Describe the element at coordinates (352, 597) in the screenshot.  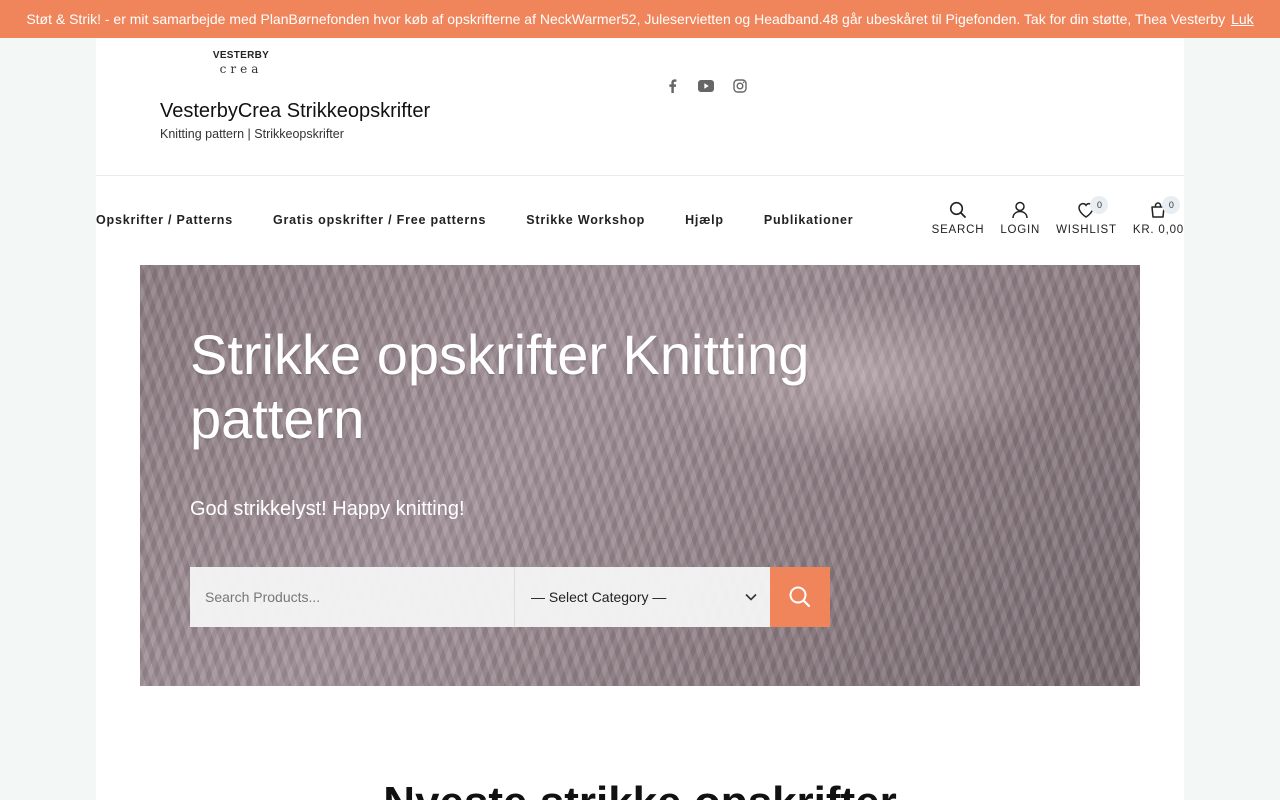
I see `product-search-input` at that location.